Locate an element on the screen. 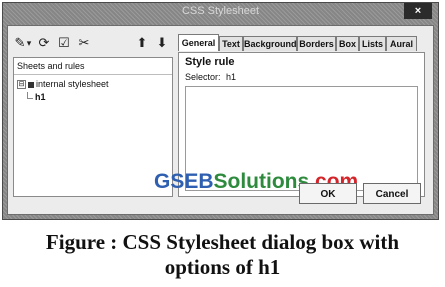  watermark-part2: Solutions is located at coordinates (261, 181).